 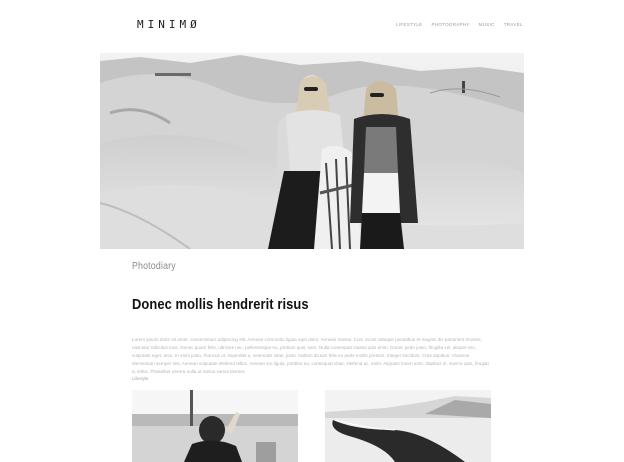 I want to click on site-logo: MINIMØ, so click(x=169, y=24).